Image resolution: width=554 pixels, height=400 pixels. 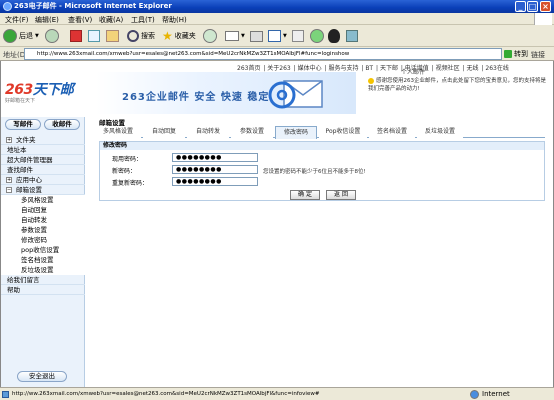 I want to click on banner: 263企业邮件 安全 快速 稳定, so click(x=226, y=93).